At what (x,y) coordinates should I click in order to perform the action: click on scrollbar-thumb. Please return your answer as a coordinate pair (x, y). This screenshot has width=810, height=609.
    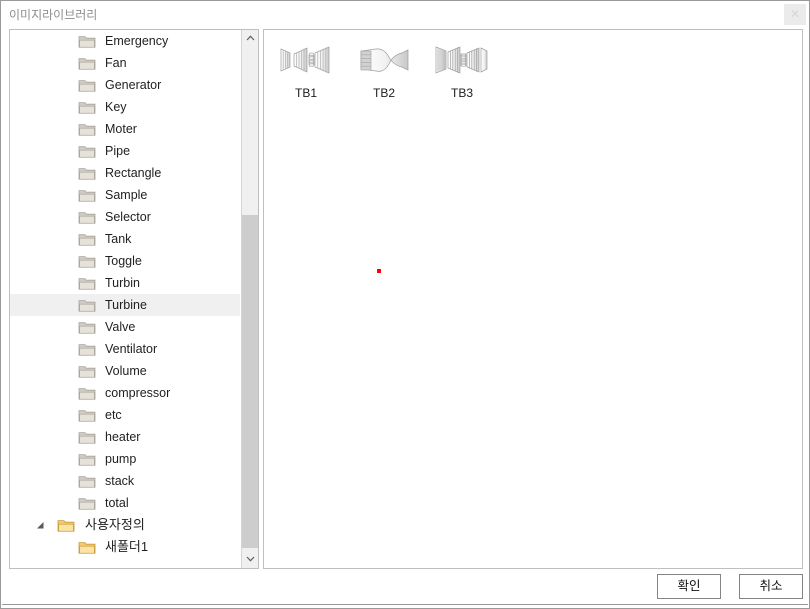
    Looking at the image, I should click on (250, 381).